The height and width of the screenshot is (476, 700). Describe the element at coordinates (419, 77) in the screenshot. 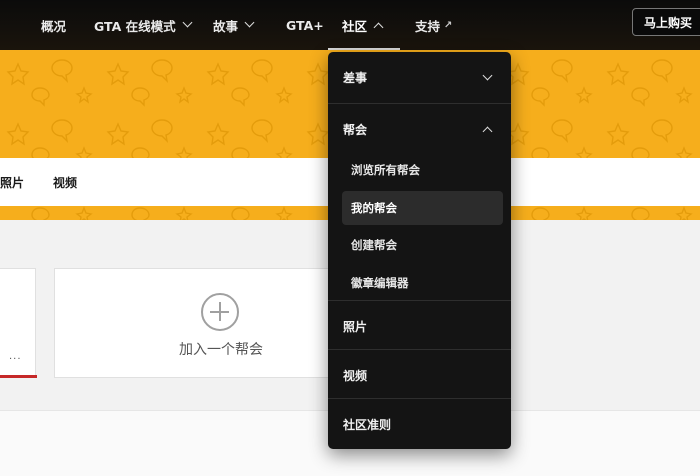

I see `menu-item-heists: 差事` at that location.